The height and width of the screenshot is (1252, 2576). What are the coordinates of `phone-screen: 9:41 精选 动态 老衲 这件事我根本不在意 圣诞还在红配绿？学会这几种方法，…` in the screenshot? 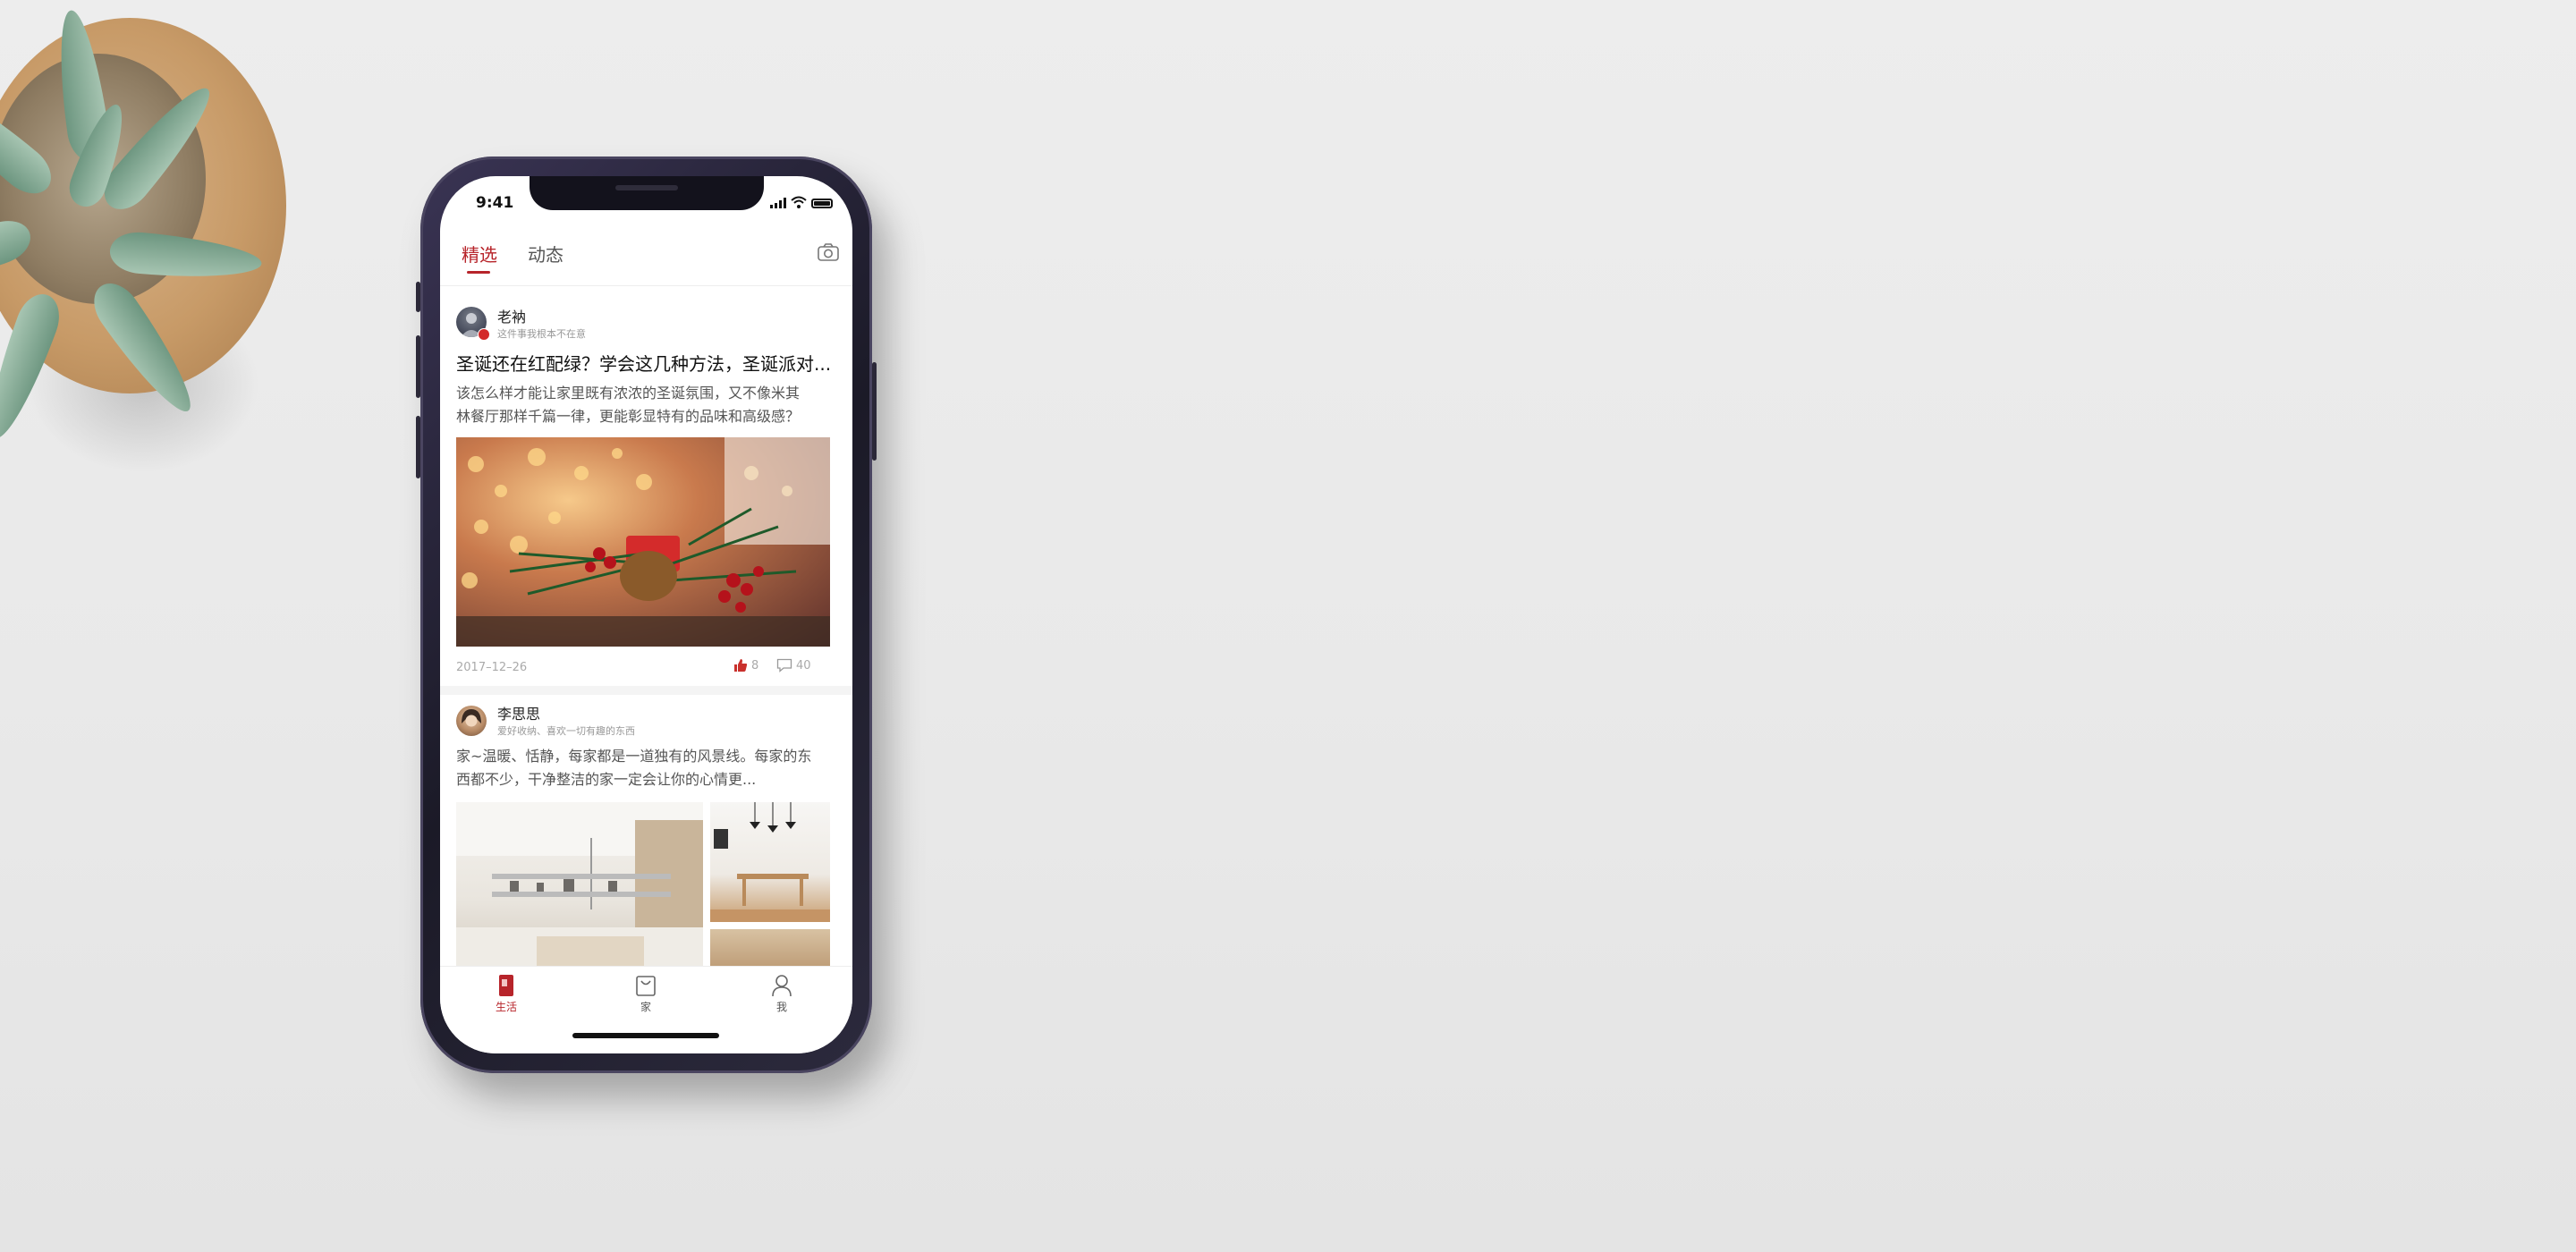 It's located at (646, 614).